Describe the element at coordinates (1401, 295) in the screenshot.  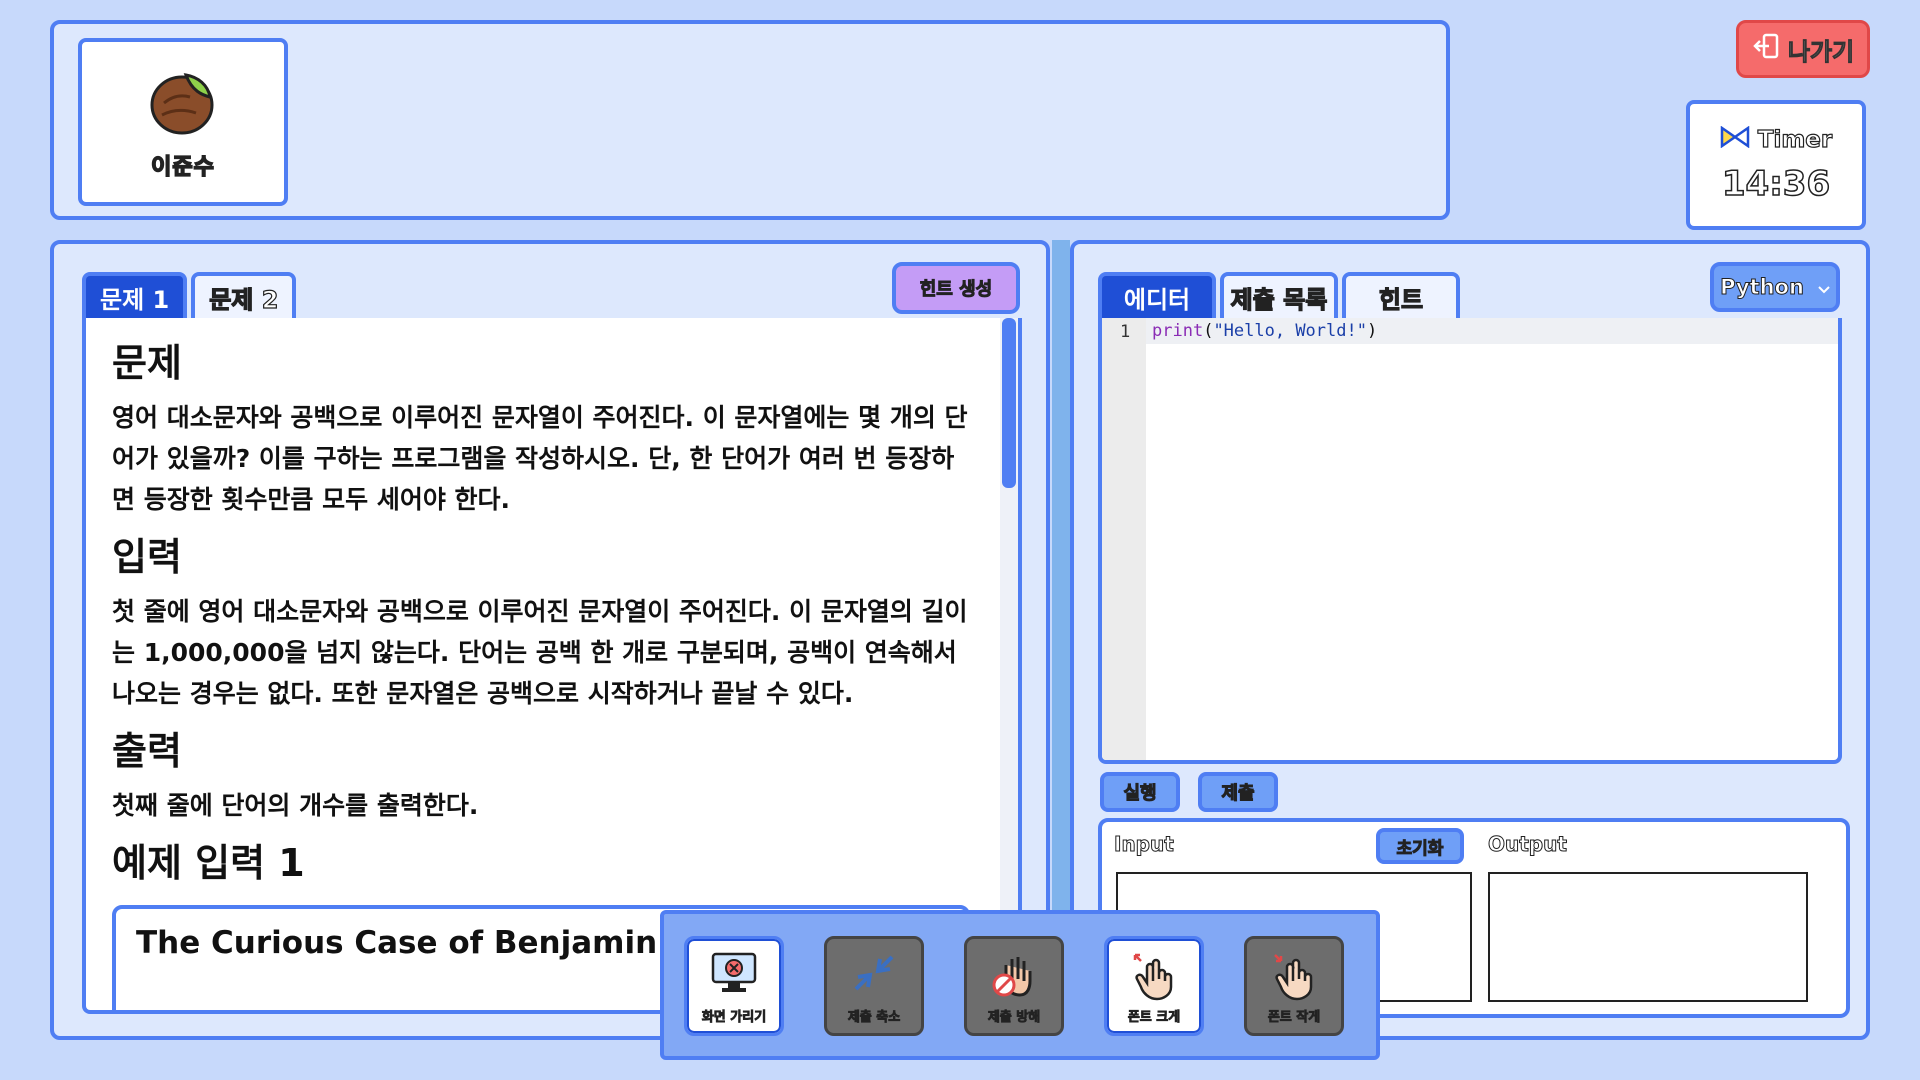
I see `tab-hint: 힌트` at that location.